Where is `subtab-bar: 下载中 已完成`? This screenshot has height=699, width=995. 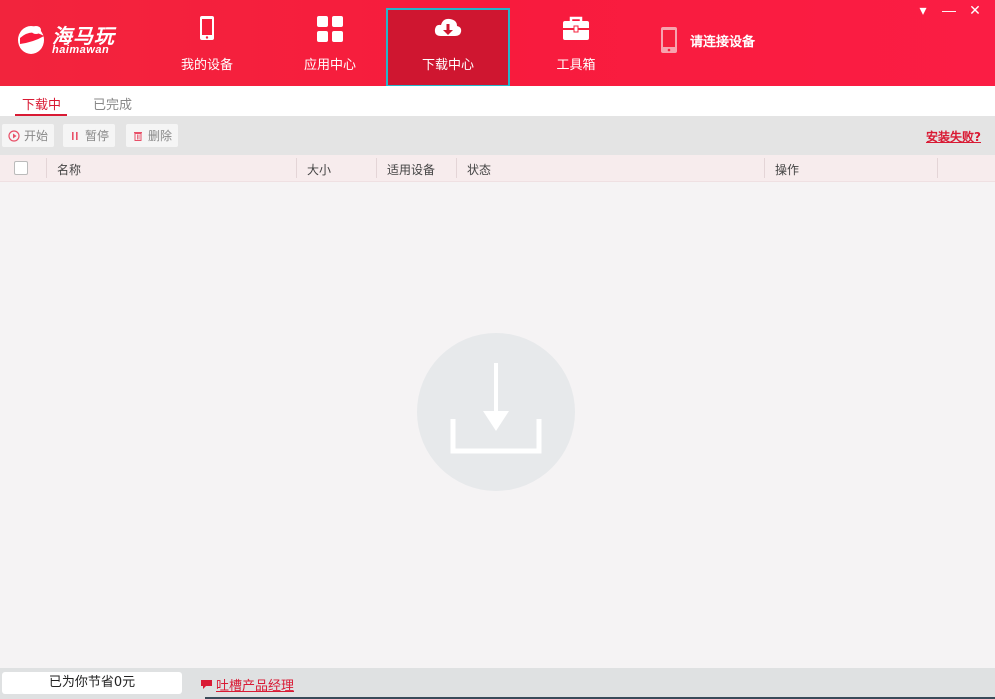 subtab-bar: 下载中 已完成 is located at coordinates (497, 101).